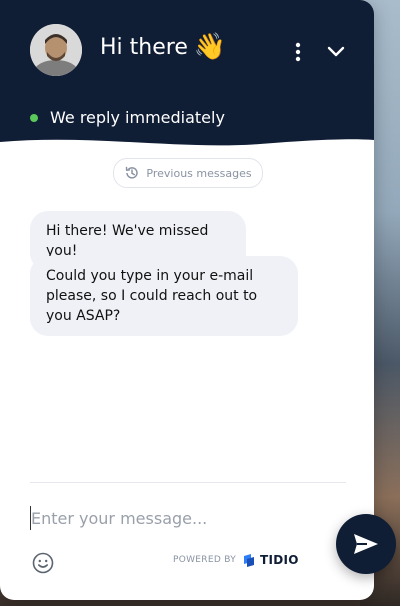 This screenshot has height=606, width=400. I want to click on brand: TIDIO, so click(270, 560).